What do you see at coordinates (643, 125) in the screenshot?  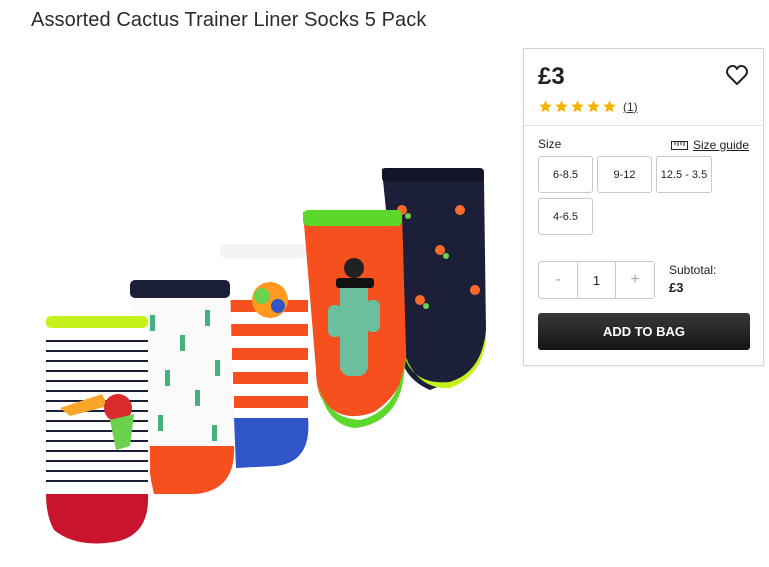 I see `divider` at bounding box center [643, 125].